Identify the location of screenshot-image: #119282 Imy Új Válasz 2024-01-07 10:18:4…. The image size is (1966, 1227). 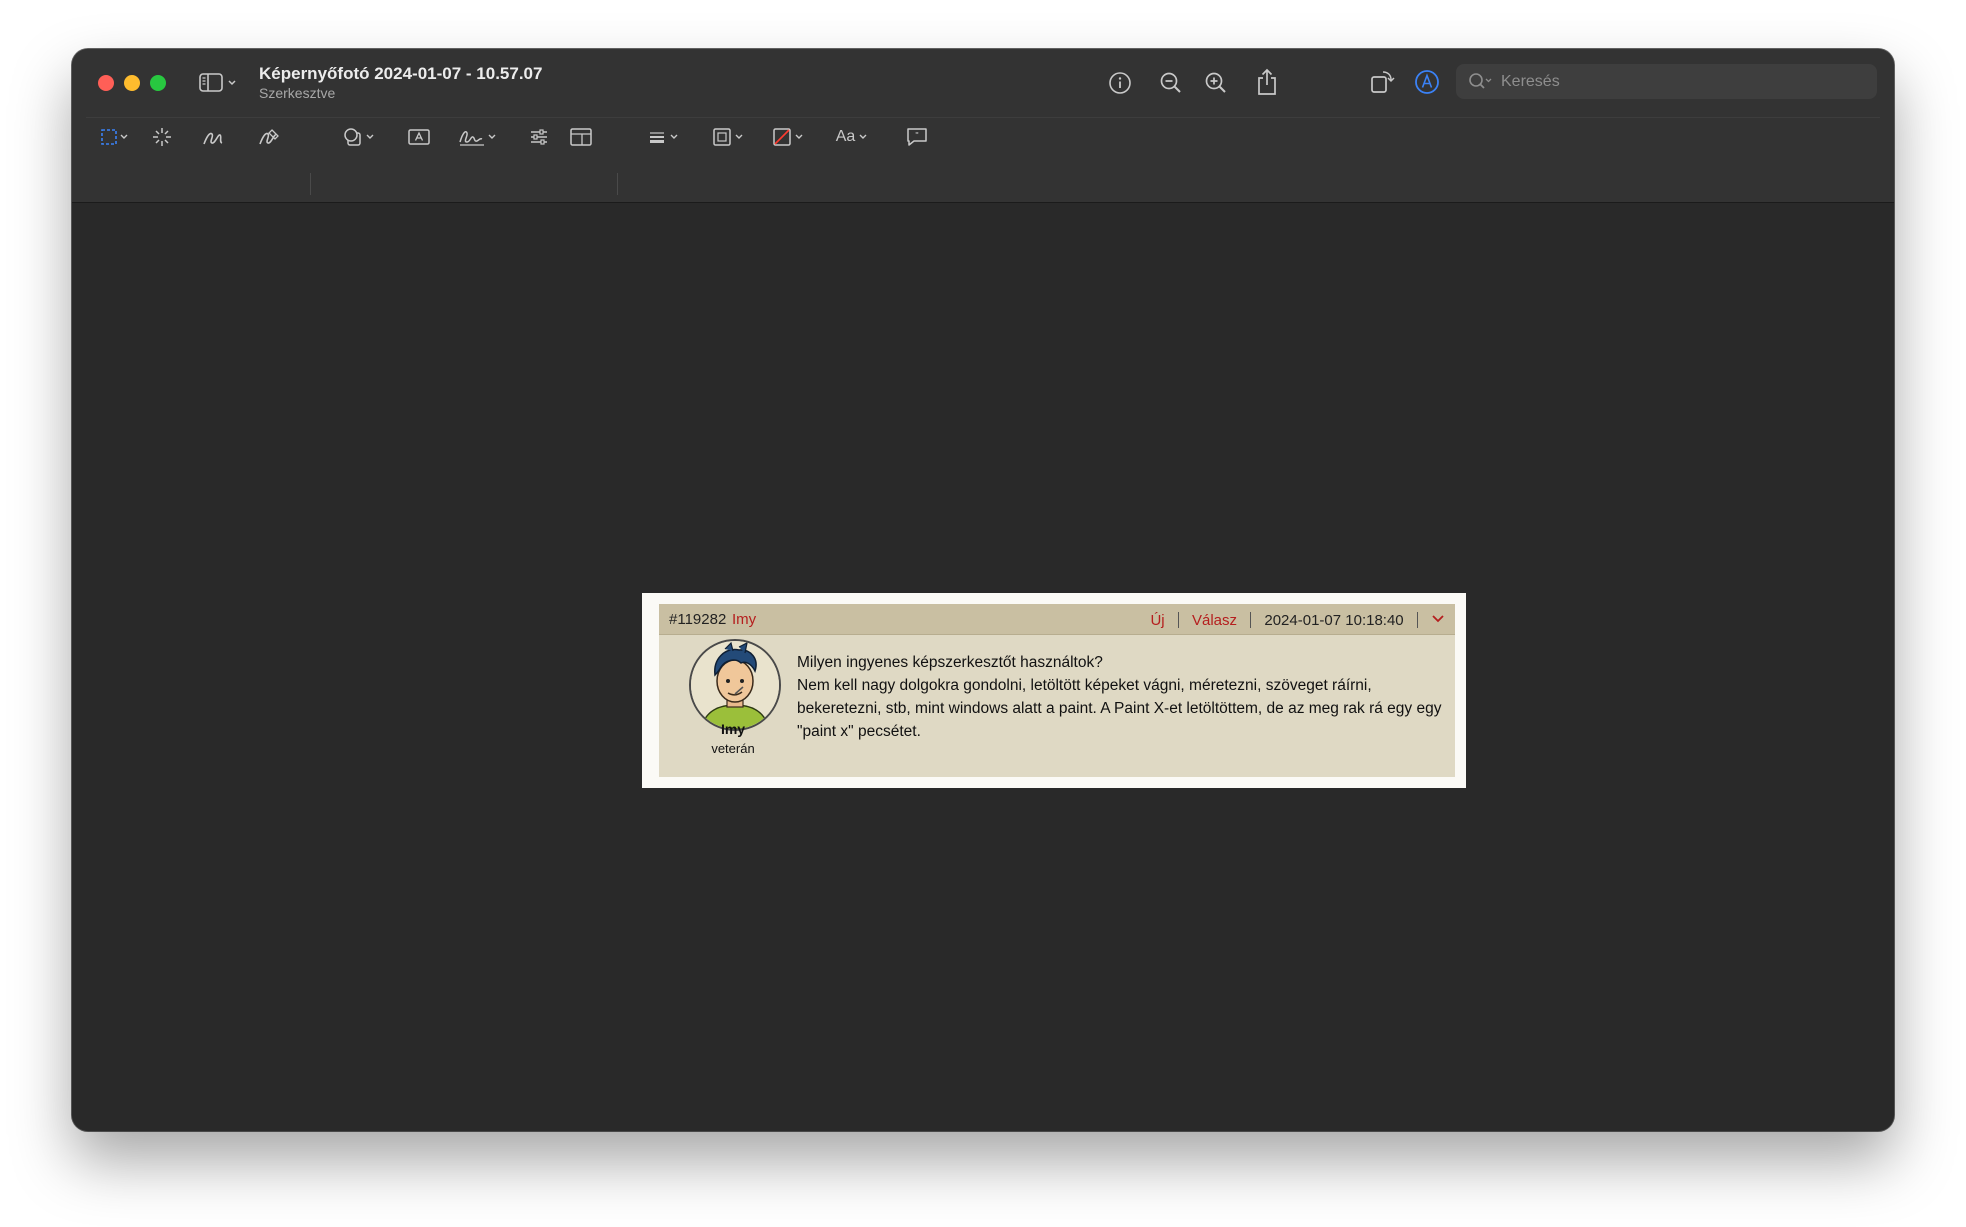
(1054, 690).